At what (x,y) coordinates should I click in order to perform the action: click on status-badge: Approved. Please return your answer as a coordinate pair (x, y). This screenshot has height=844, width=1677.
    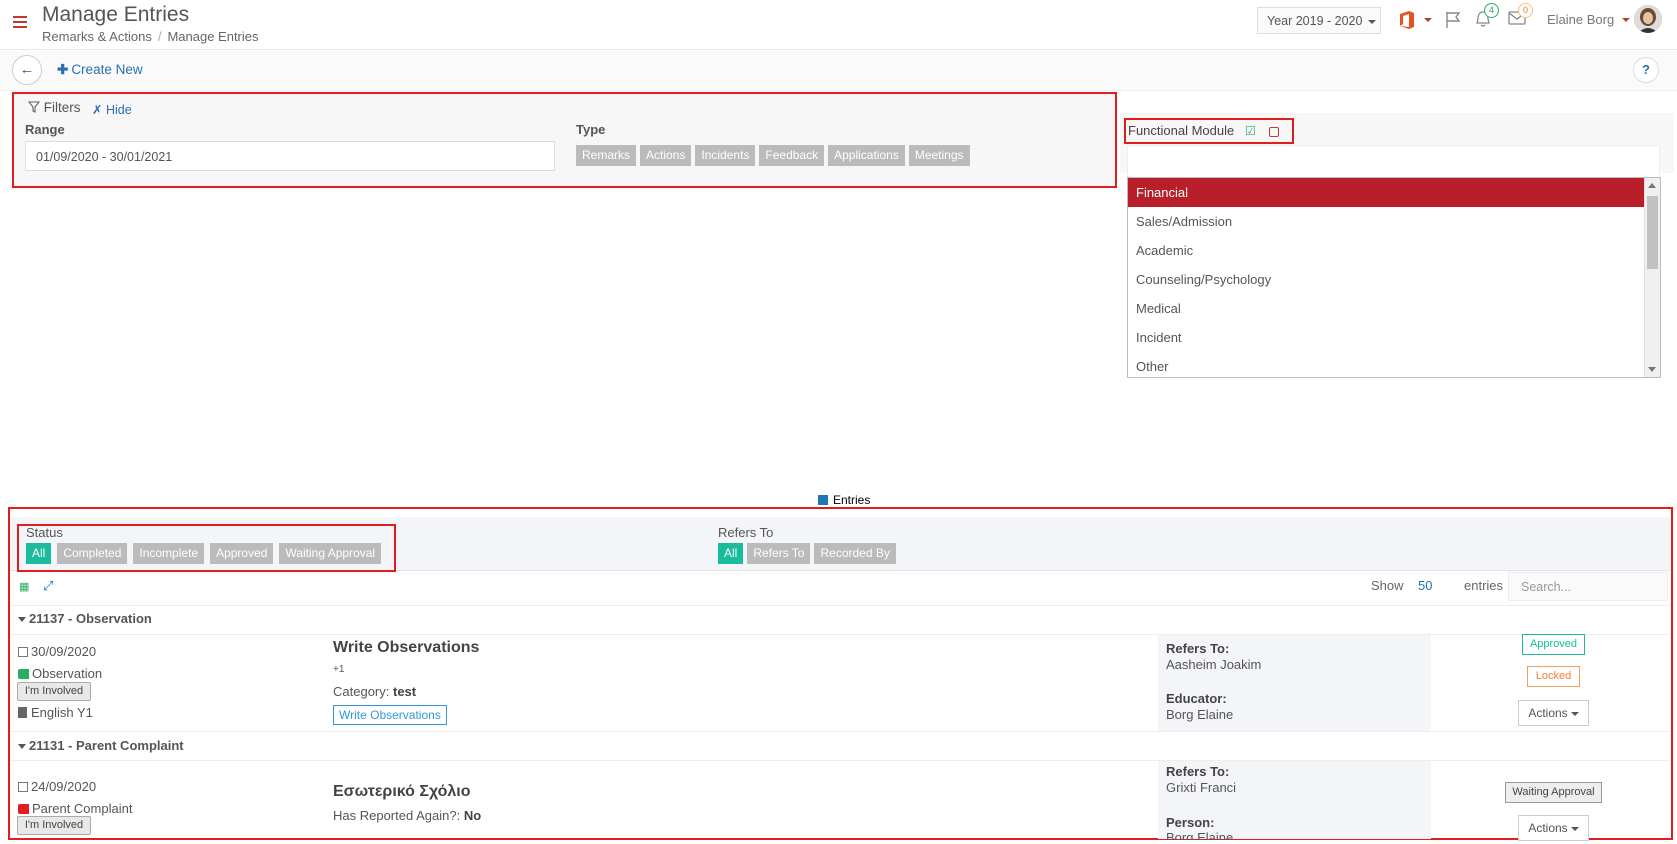
    Looking at the image, I should click on (1553, 644).